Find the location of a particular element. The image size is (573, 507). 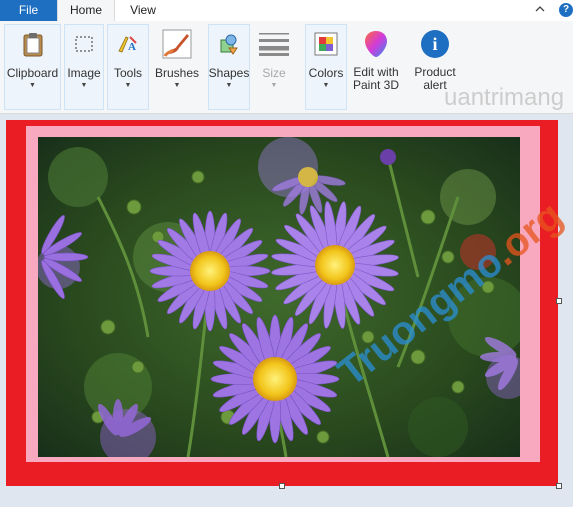

clipboard-icon is located at coordinates (33, 44).